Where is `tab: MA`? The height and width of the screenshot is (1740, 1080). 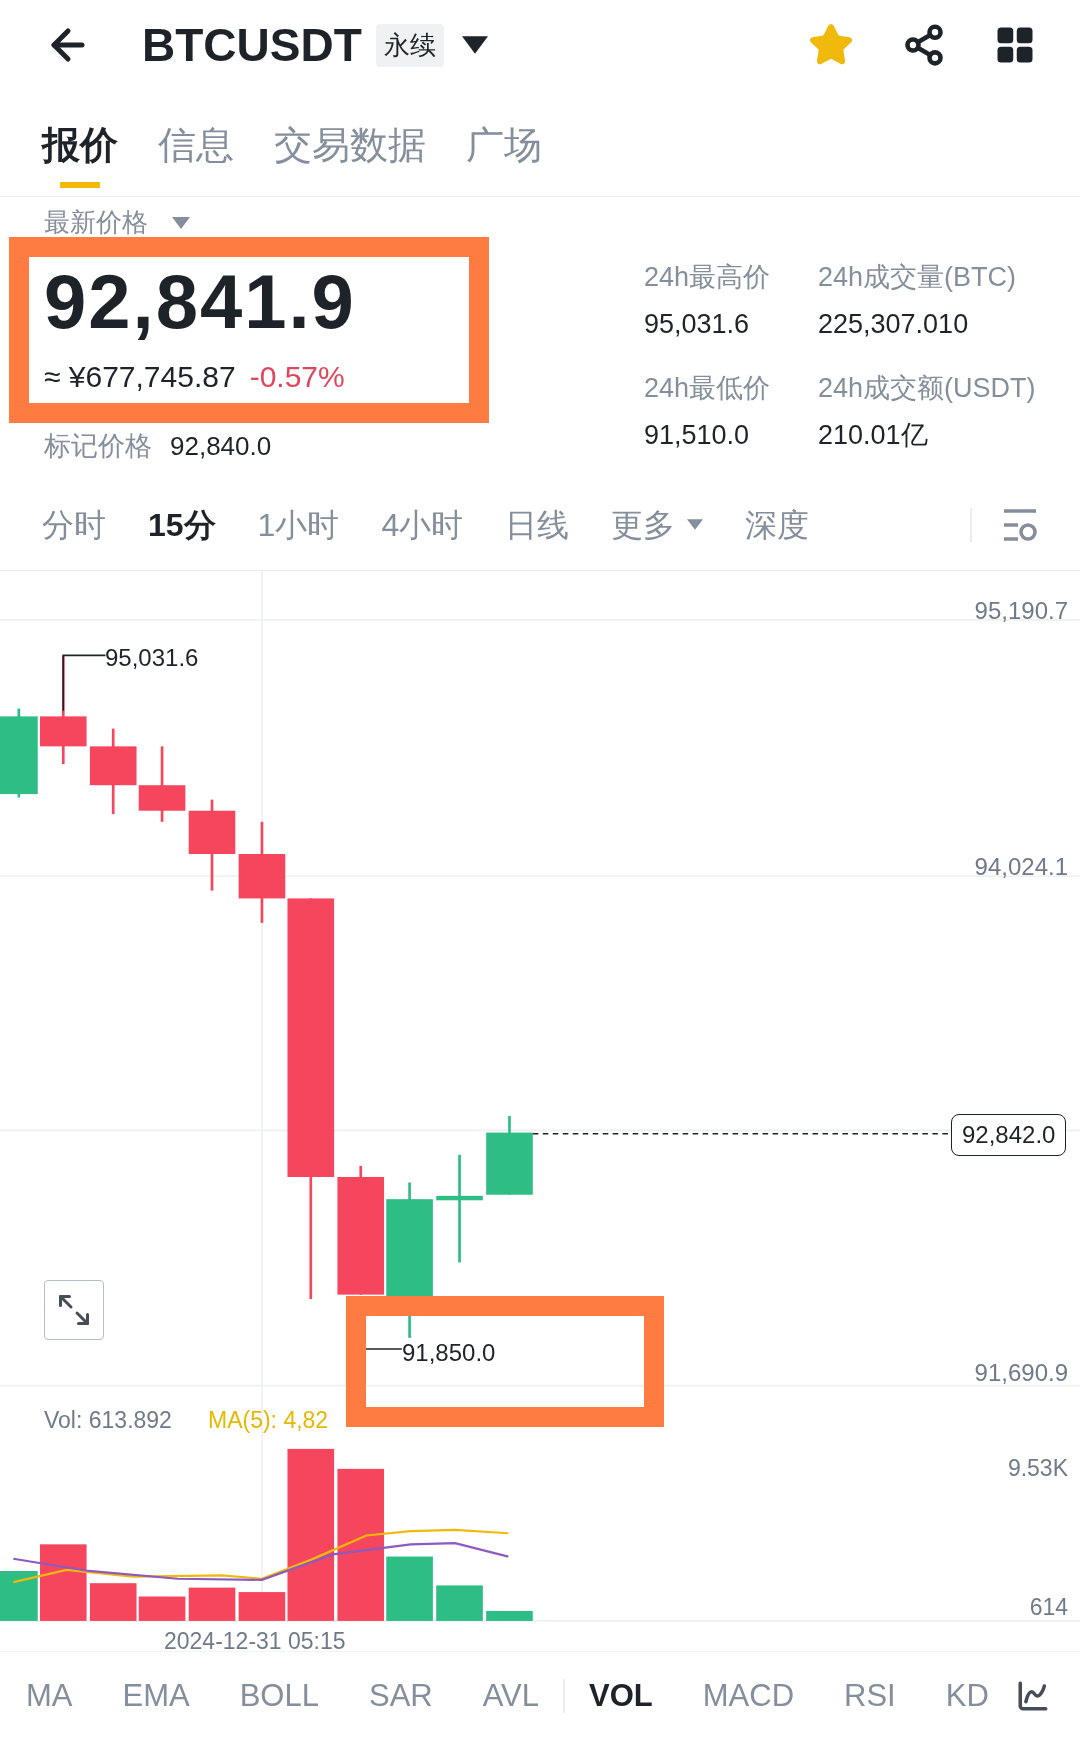 tab: MA is located at coordinates (49, 1696).